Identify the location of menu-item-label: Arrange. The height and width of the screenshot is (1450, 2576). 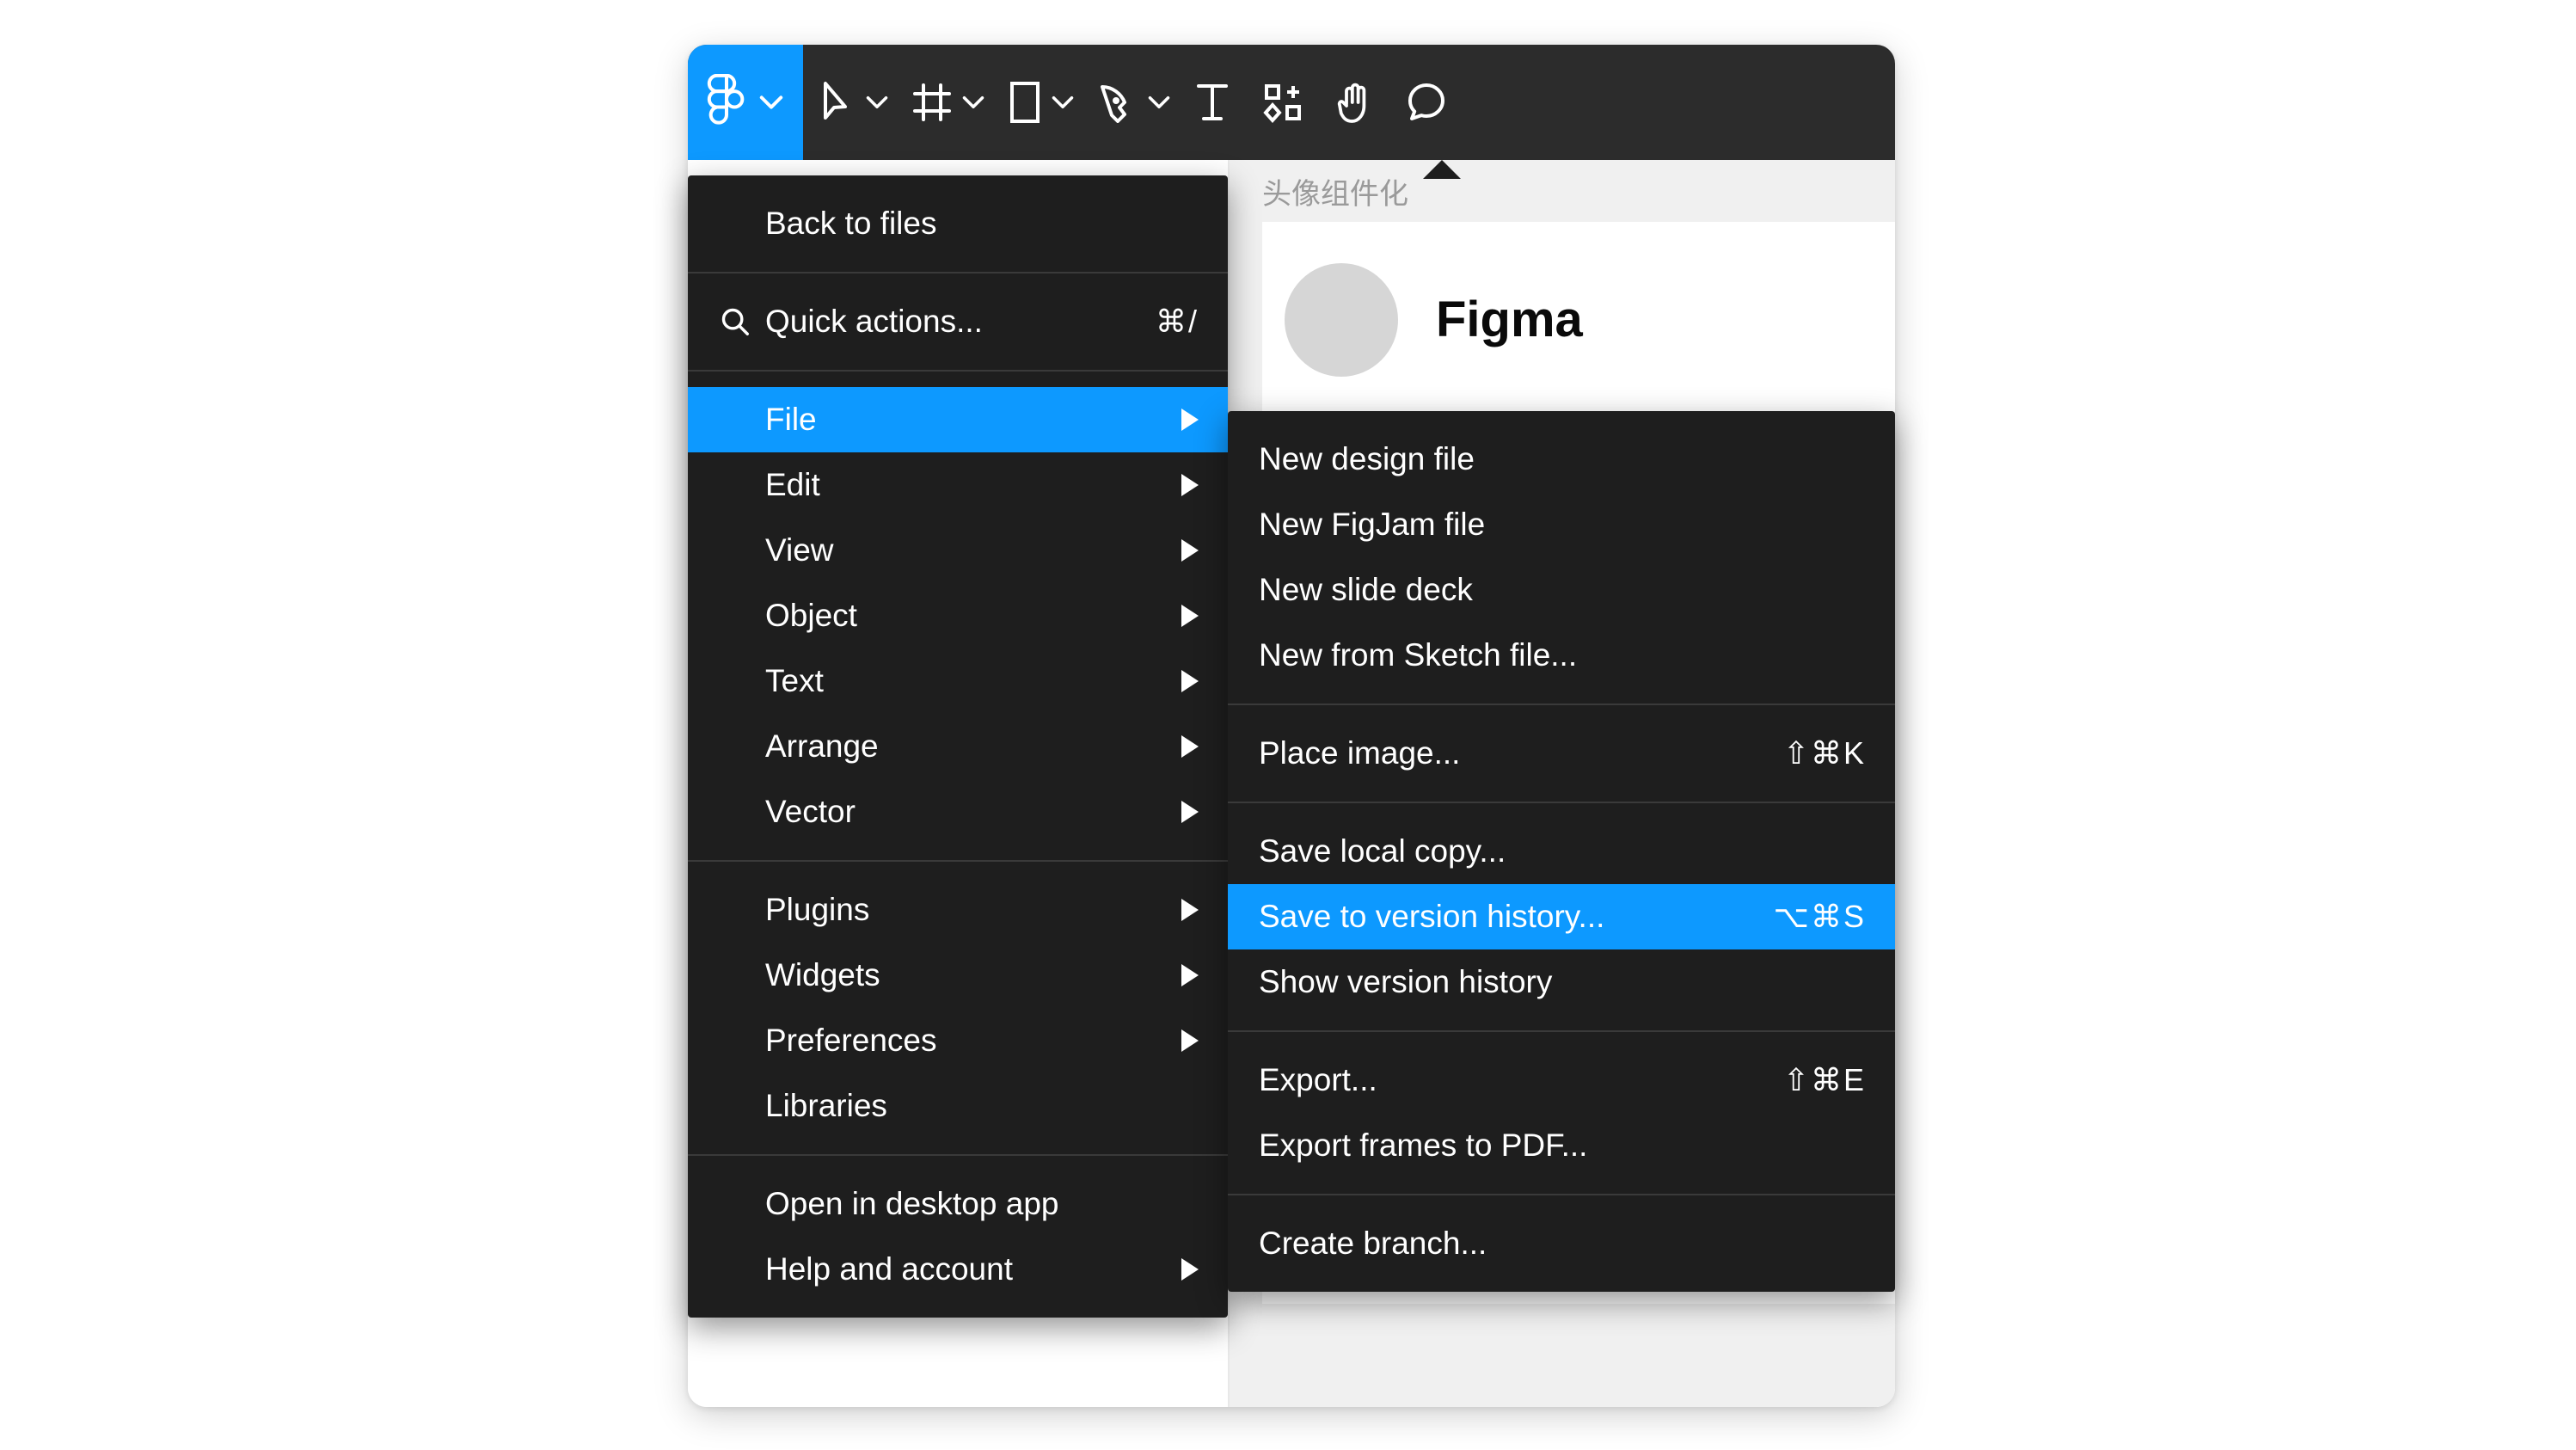
(822, 746).